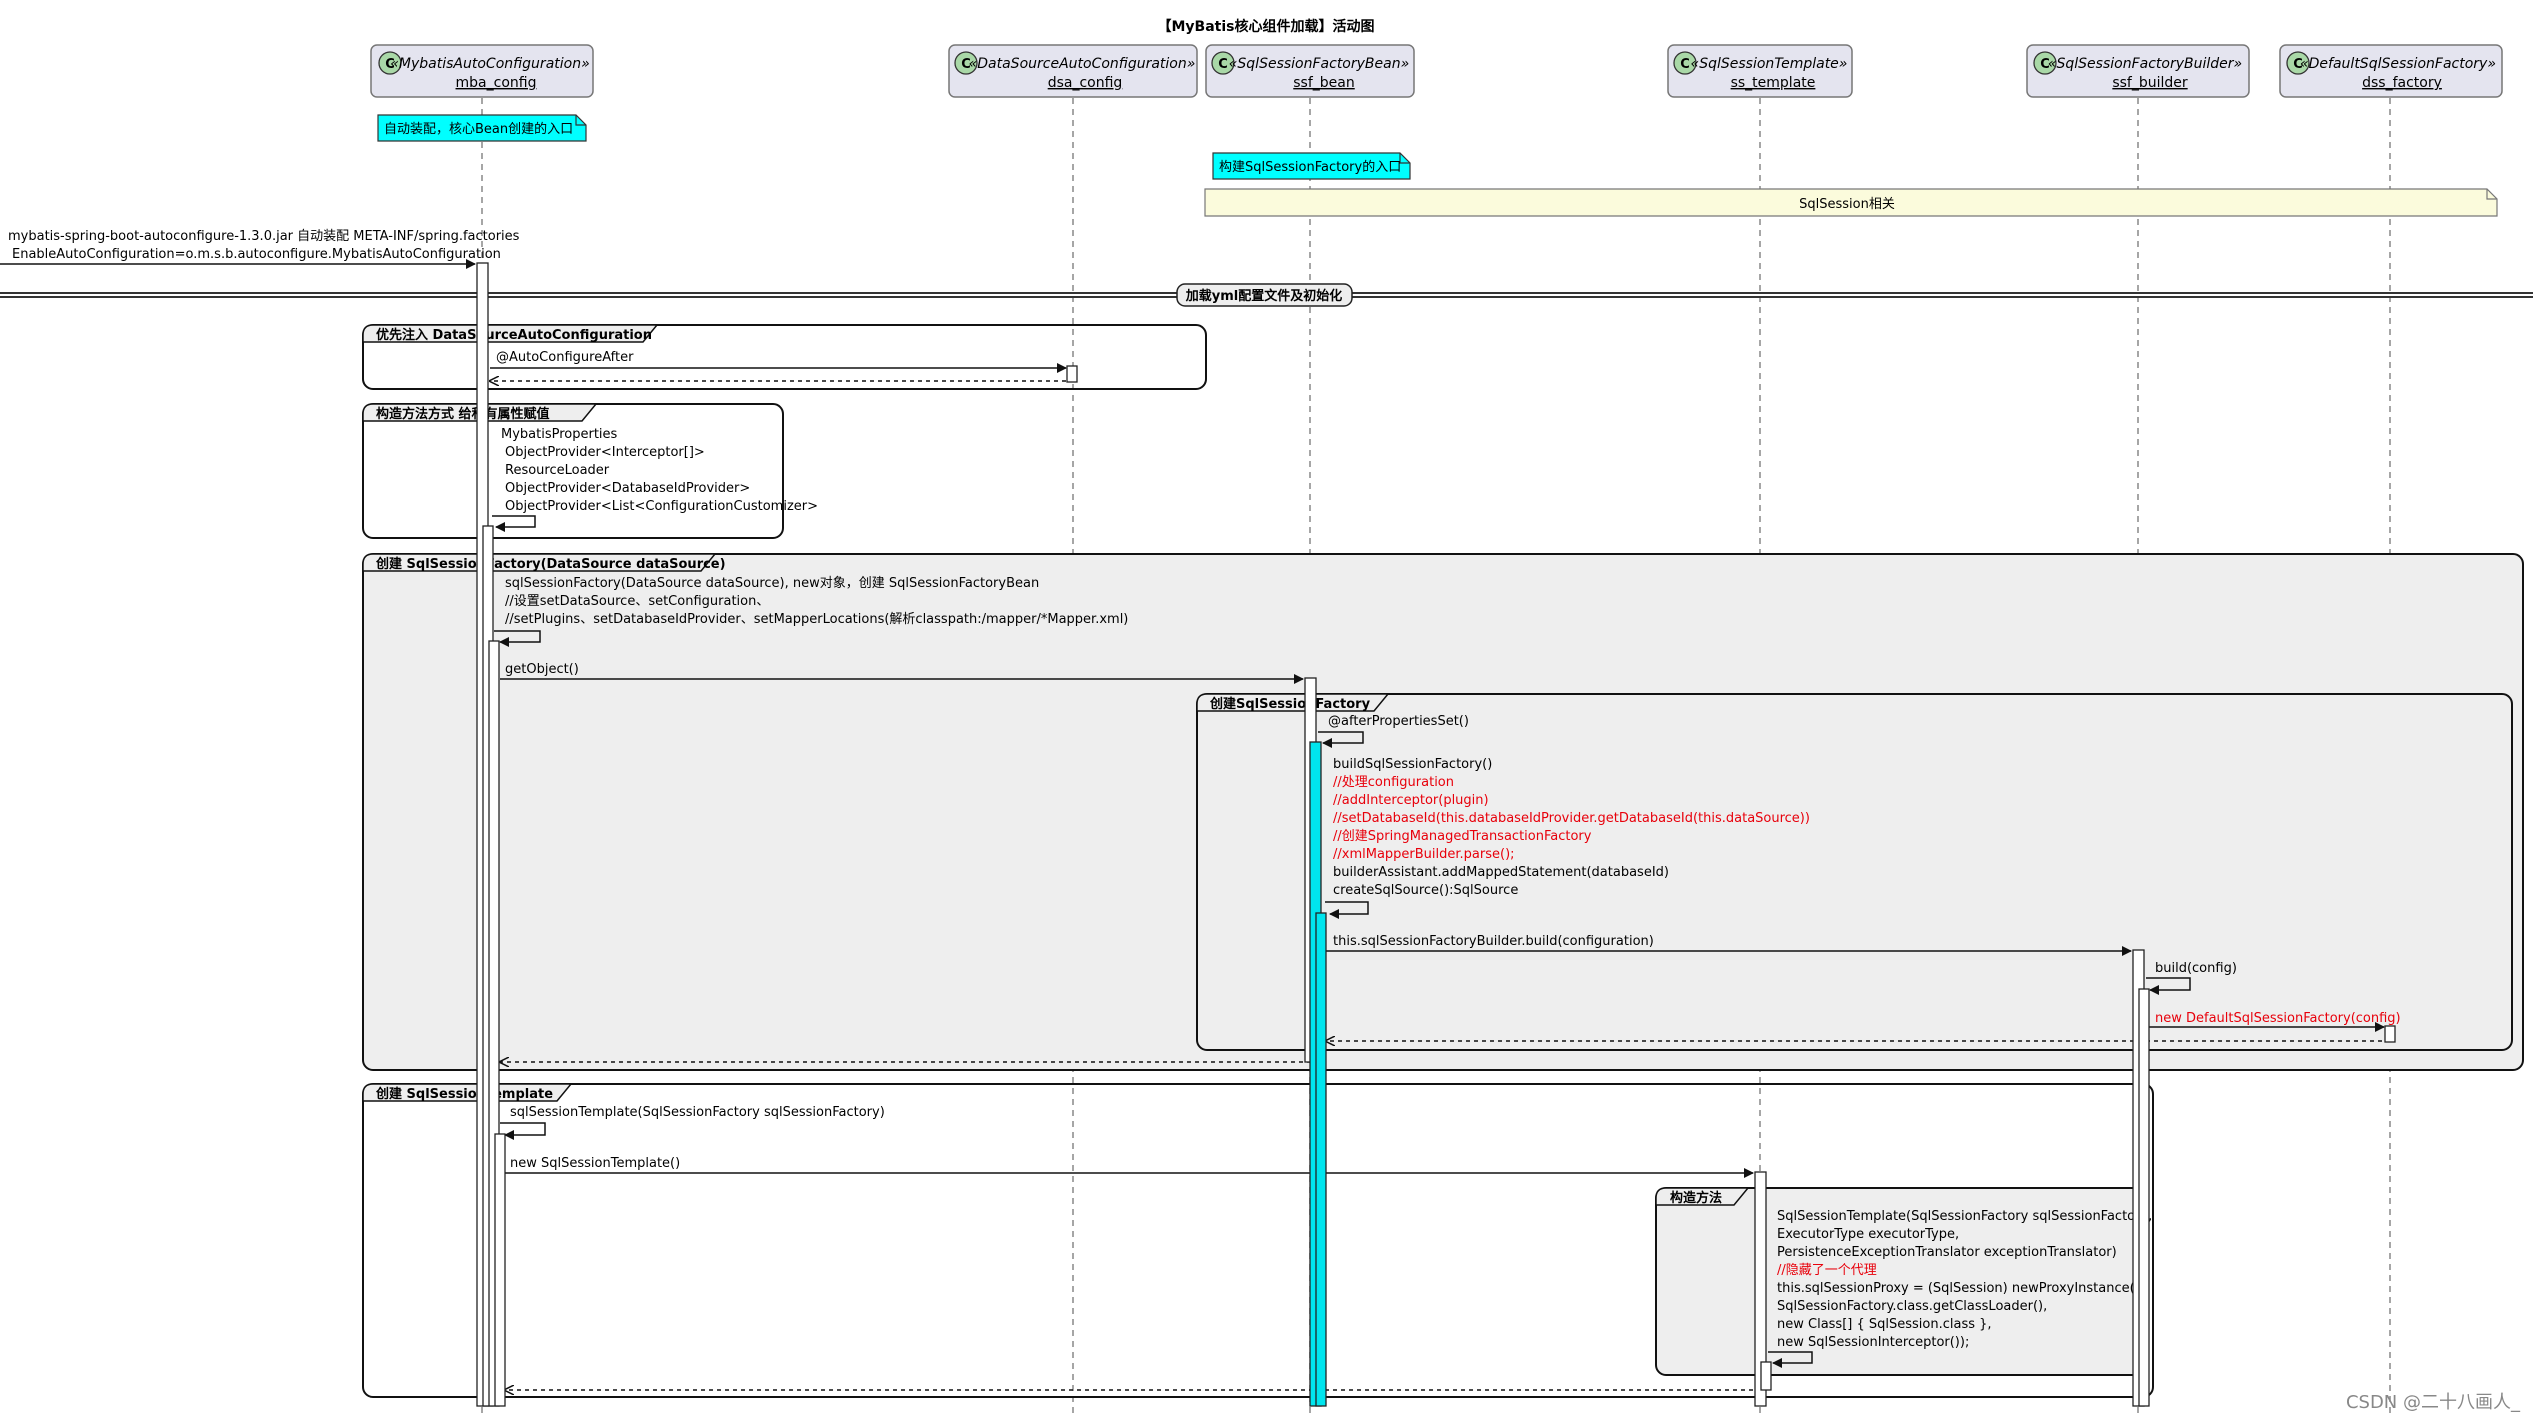 The height and width of the screenshot is (1419, 2533). Describe the element at coordinates (1398, 721) in the screenshot. I see `message-label: @afterPropertiesSet()` at that location.